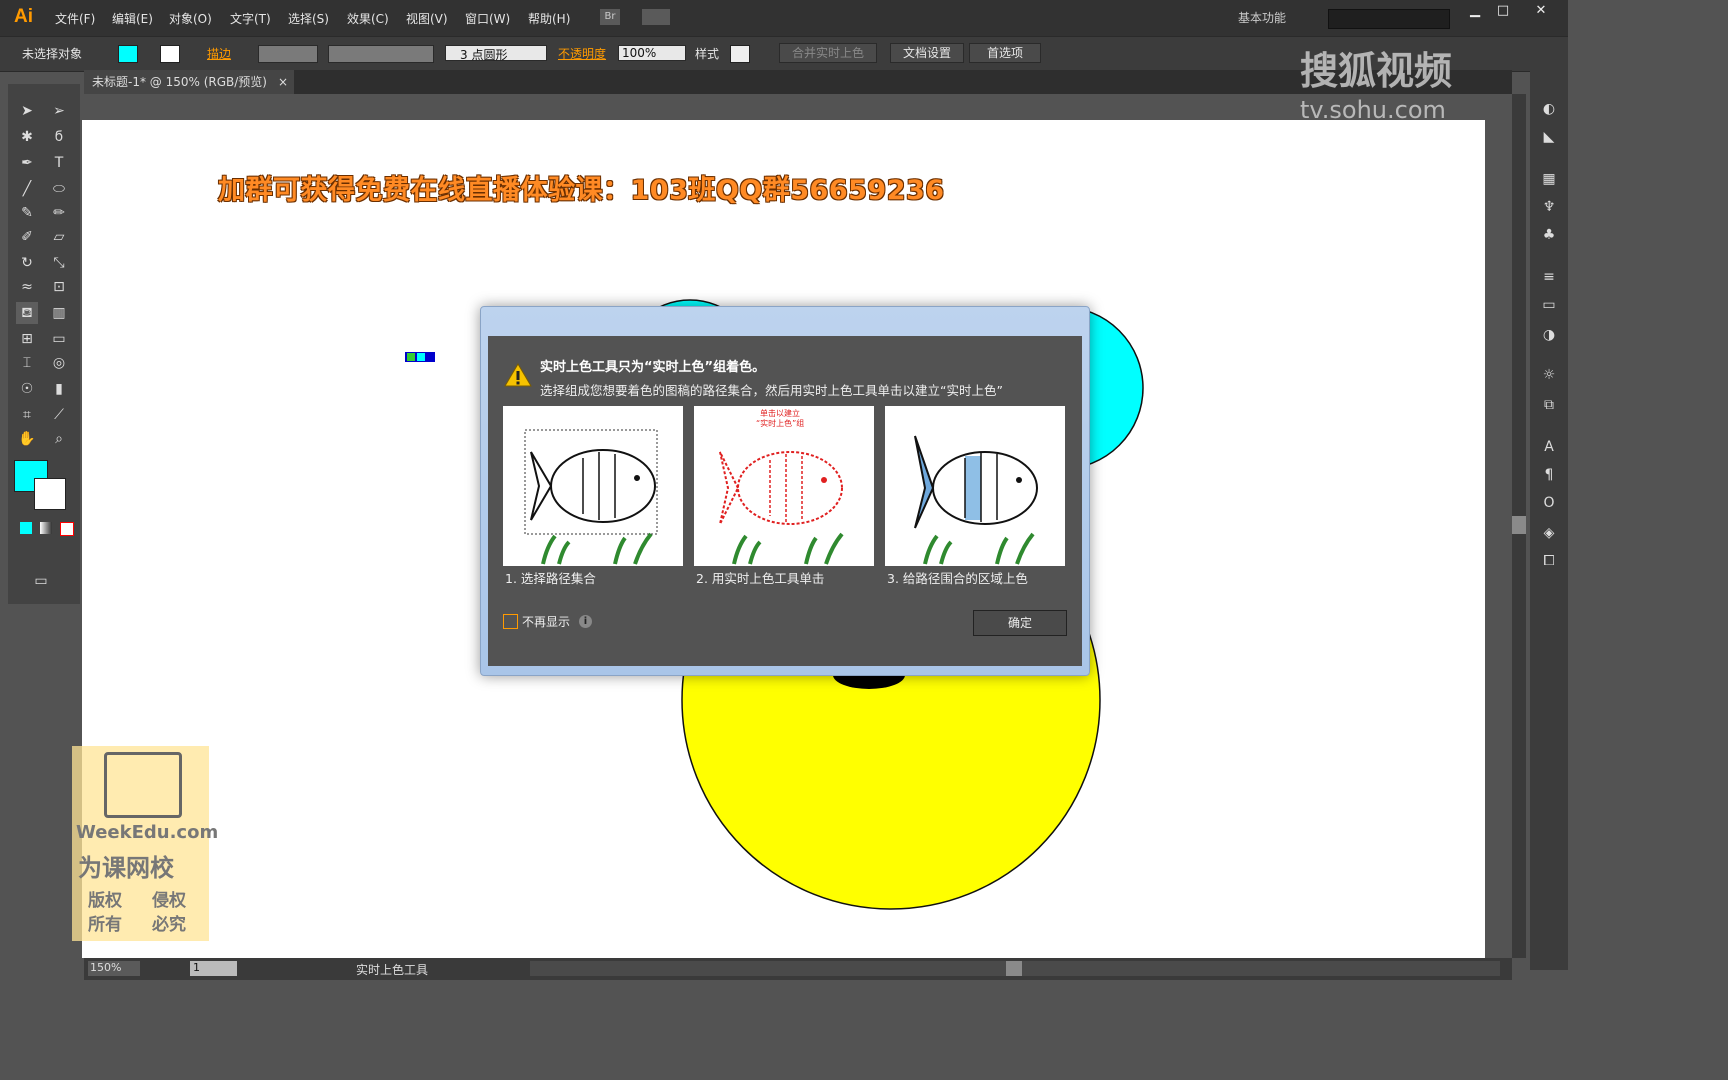 The image size is (1728, 1080). I want to click on app-logo: Ai, so click(23, 16).